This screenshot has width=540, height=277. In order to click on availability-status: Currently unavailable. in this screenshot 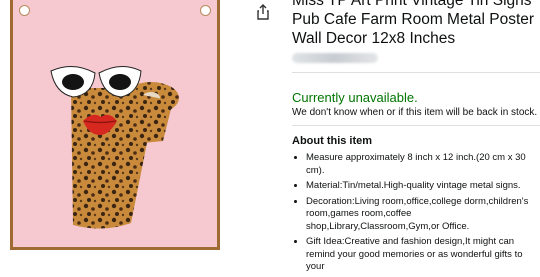, I will do `click(355, 97)`.